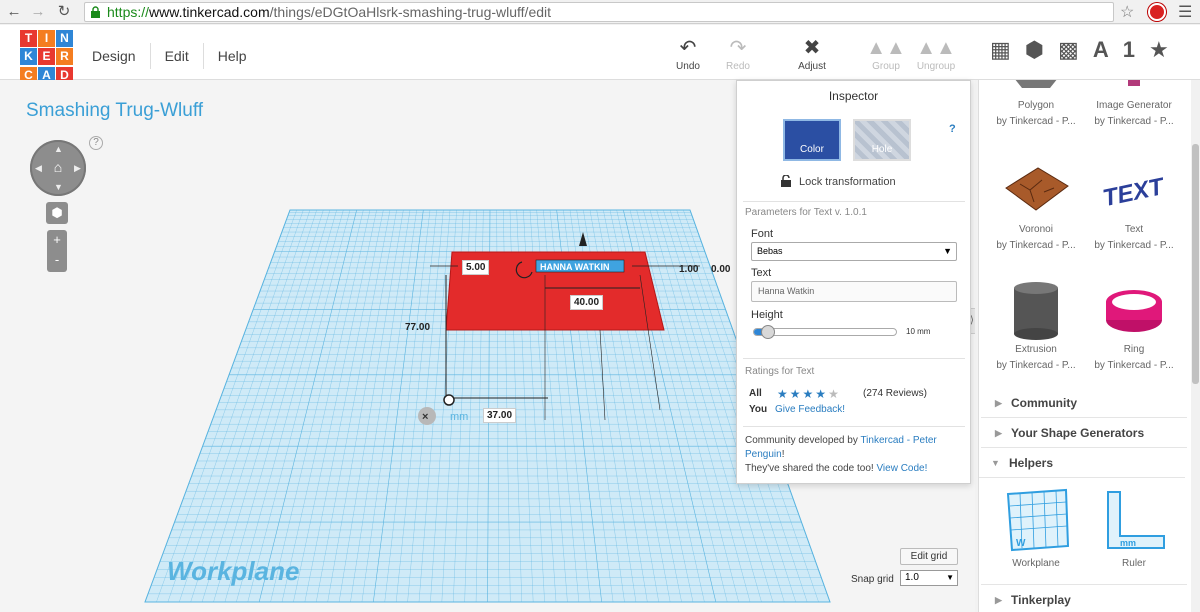 This screenshot has height=612, width=1200. Describe the element at coordinates (58, 187) in the screenshot. I see `orbit-down-icon: ▼` at that location.